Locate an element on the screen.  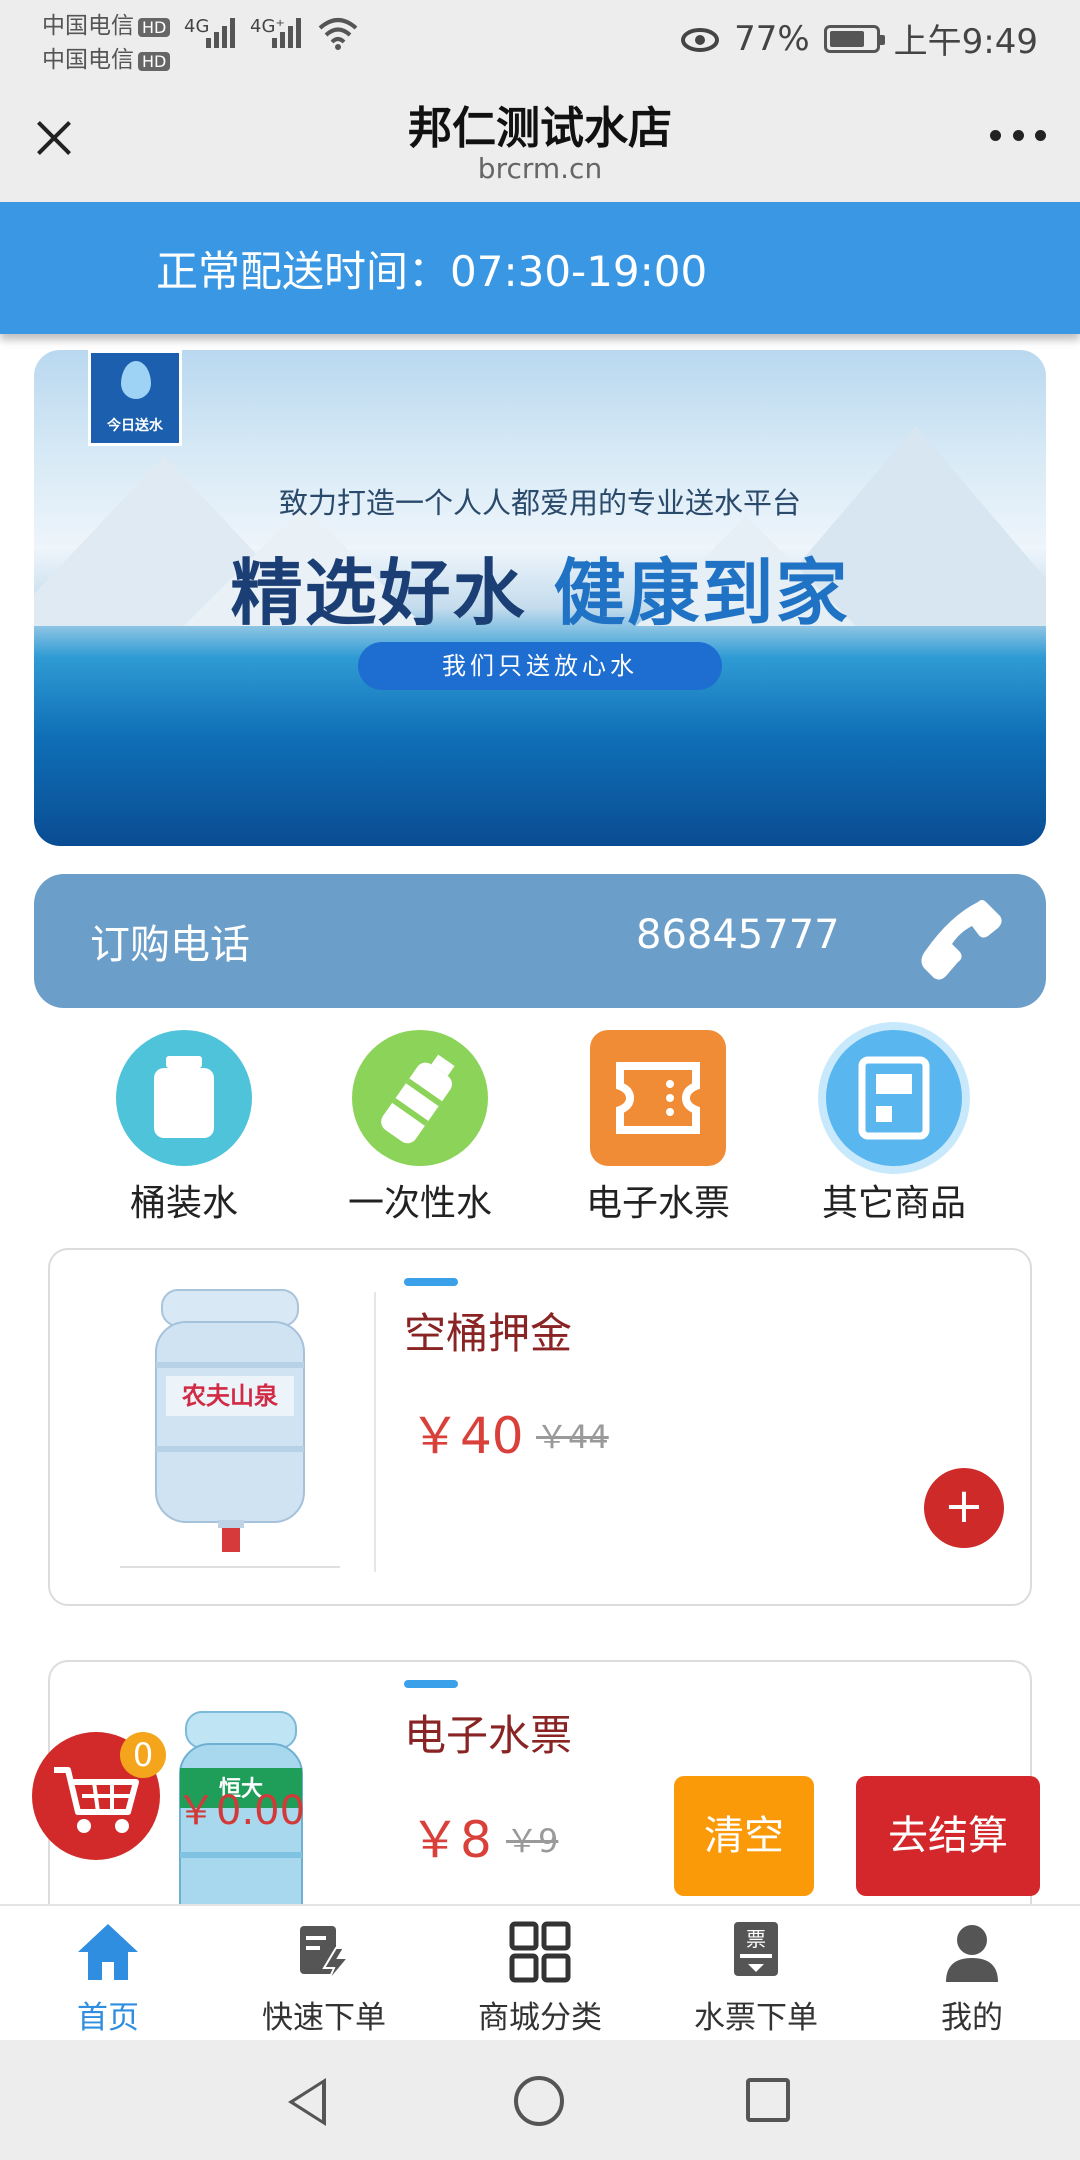
product-original-price: ￥9 is located at coordinates (532, 1841).